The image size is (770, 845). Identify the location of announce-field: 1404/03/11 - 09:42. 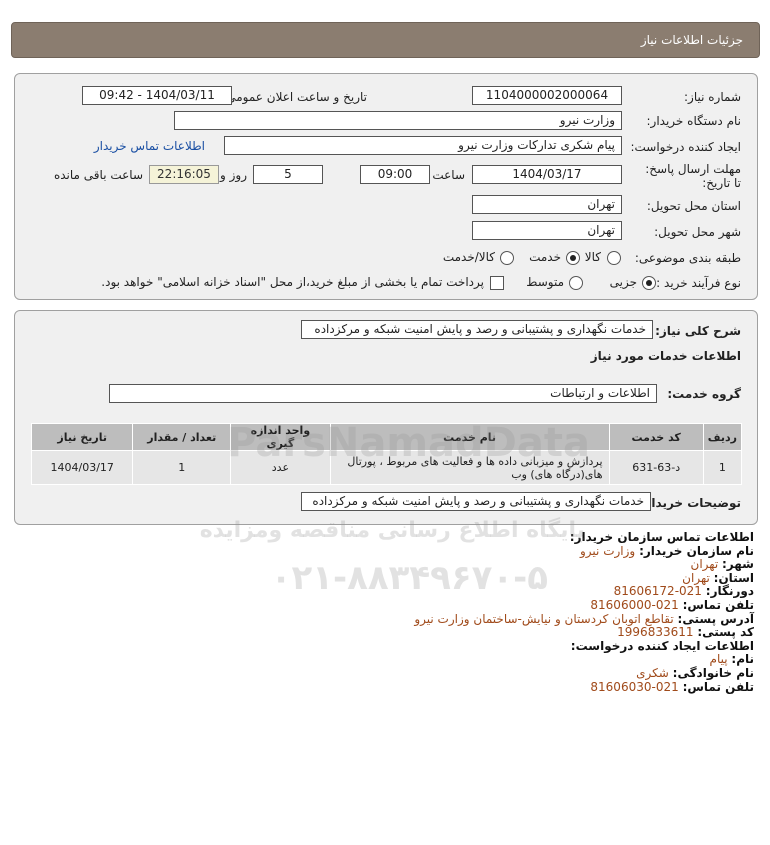
(157, 95).